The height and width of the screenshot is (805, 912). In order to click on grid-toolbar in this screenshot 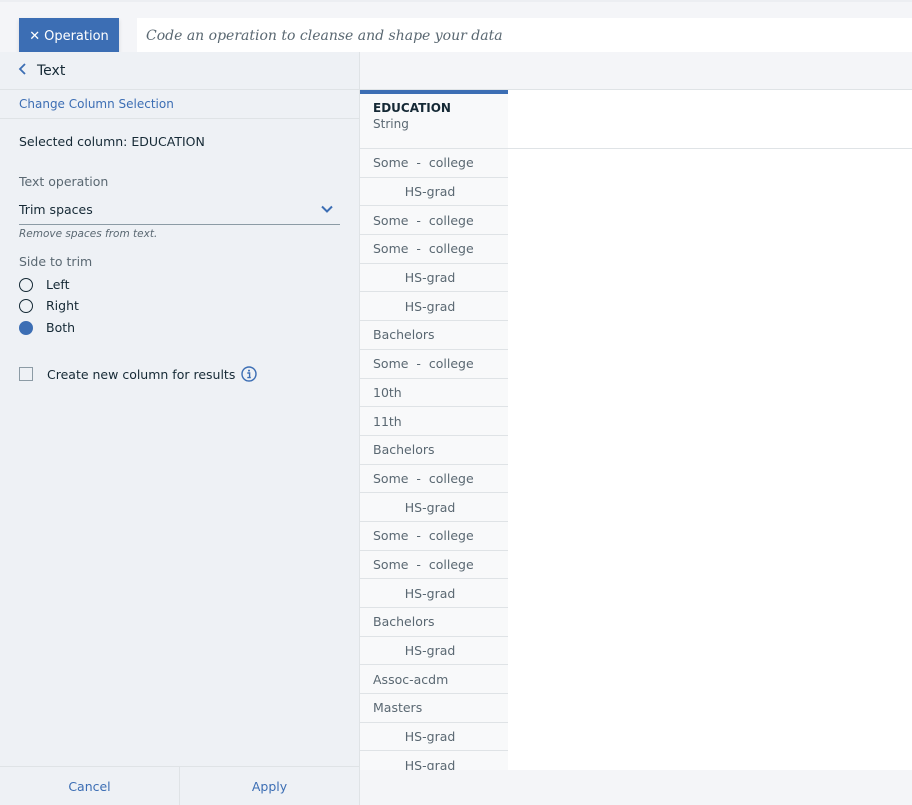, I will do `click(636, 71)`.